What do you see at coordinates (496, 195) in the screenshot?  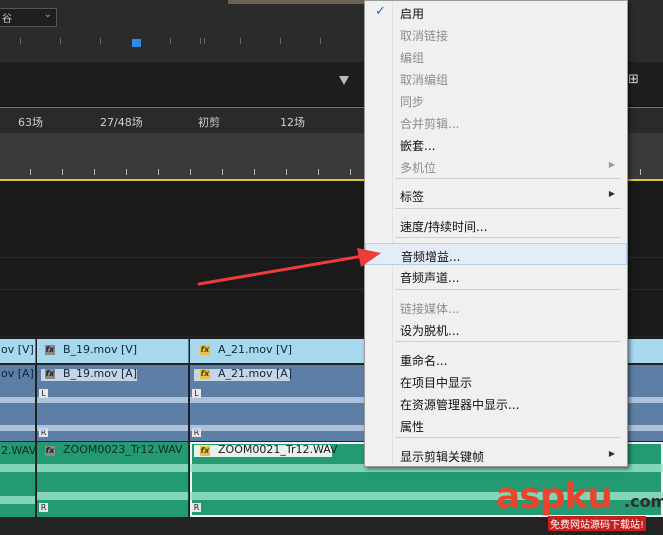 I see `menu-item: 标签 ▶` at bounding box center [496, 195].